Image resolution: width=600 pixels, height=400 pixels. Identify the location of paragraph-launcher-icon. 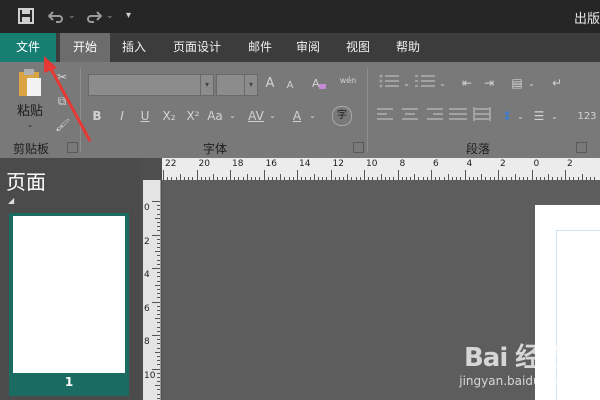
(581, 147).